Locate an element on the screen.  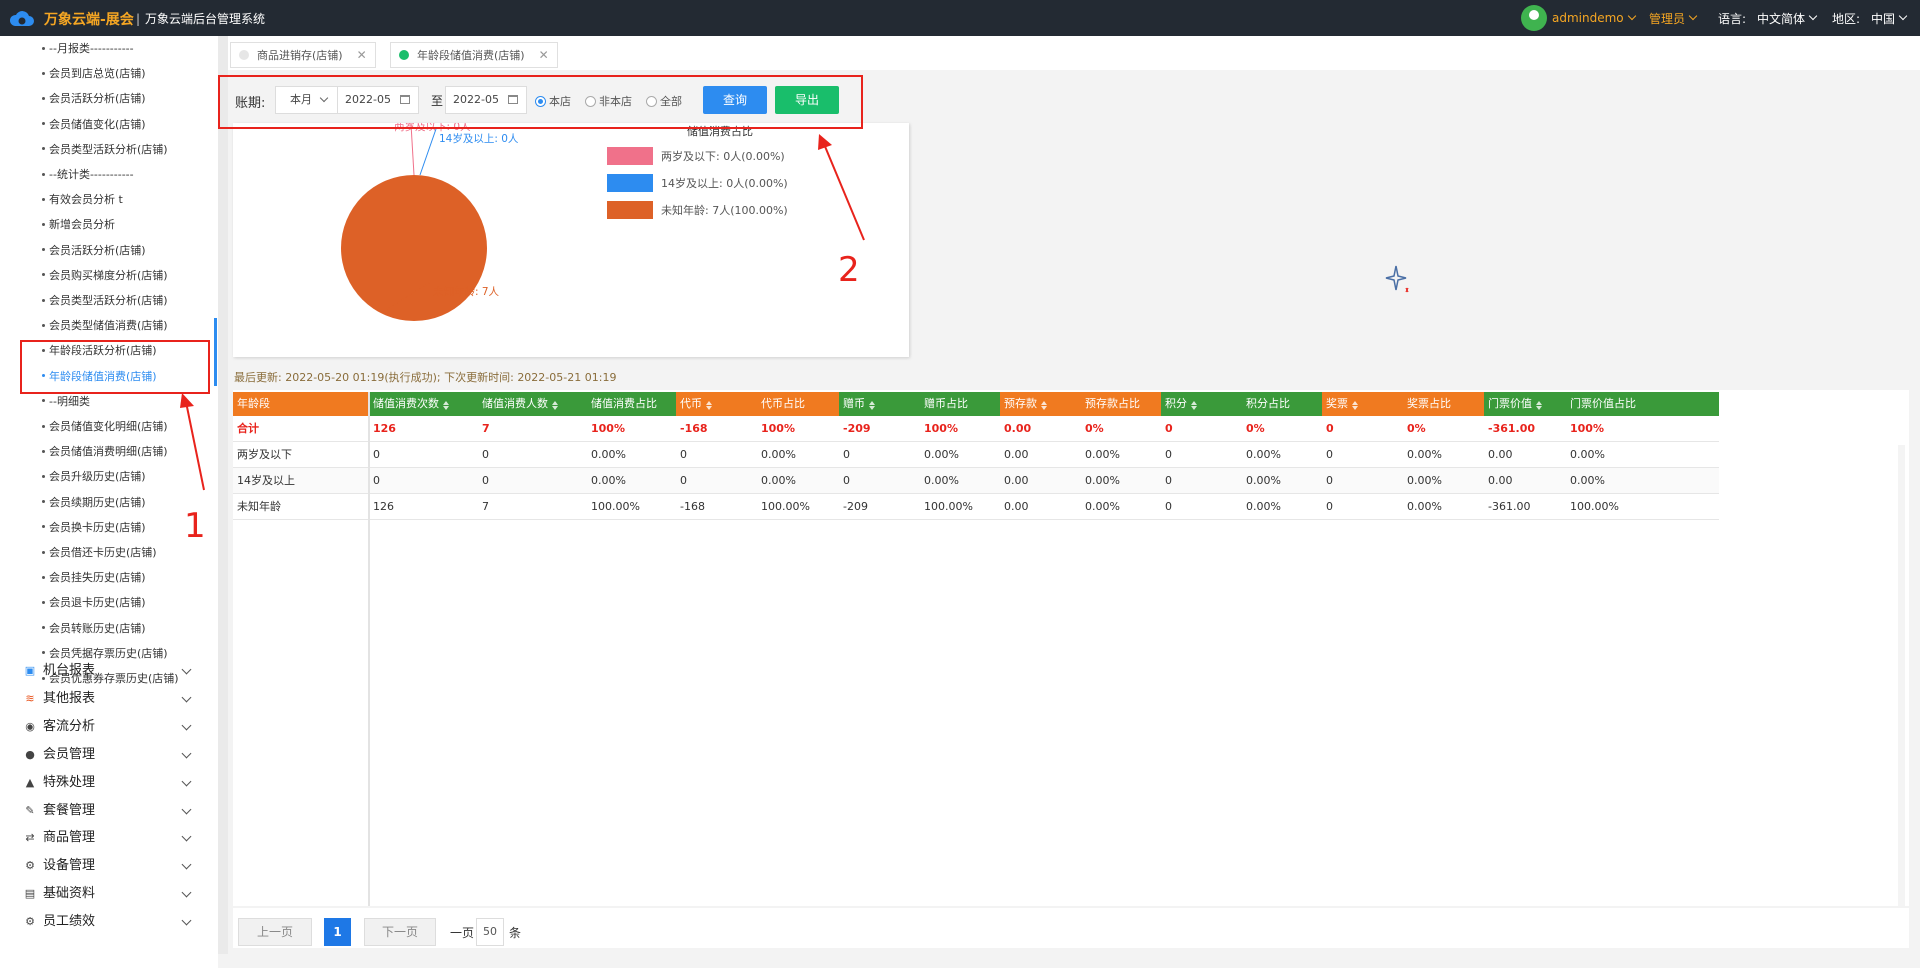
sidebar-sub-item-label: 年龄段活跃分析(店铺) is located at coordinates (103, 351).